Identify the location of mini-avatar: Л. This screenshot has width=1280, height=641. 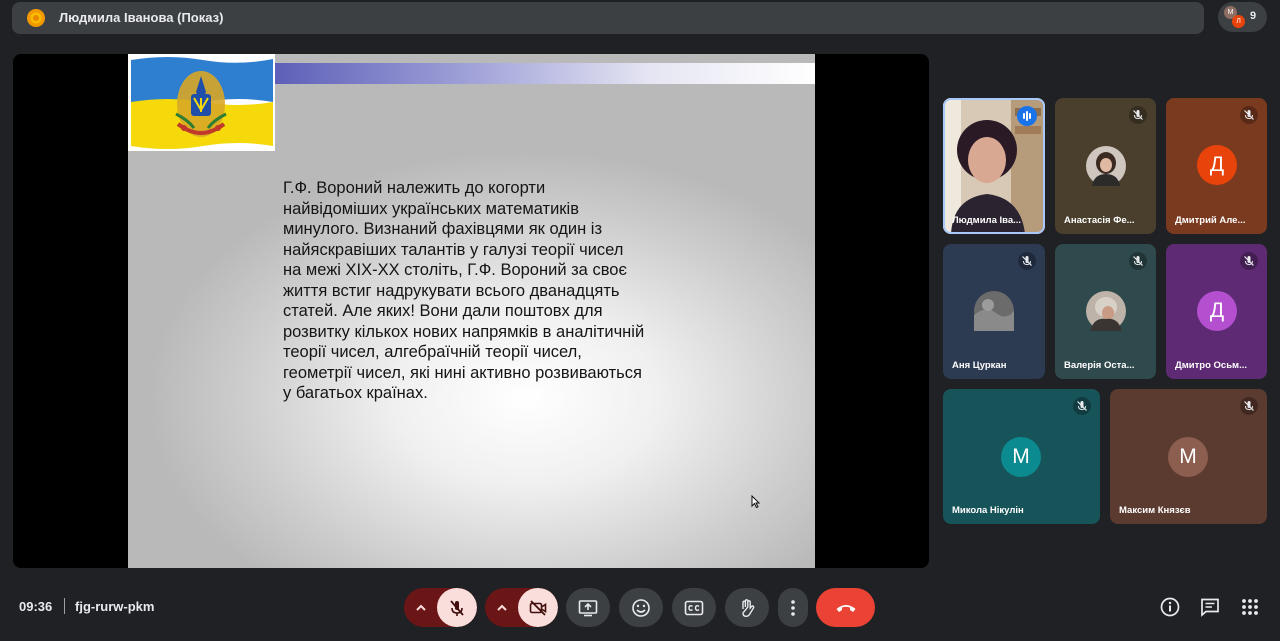
(1238, 21).